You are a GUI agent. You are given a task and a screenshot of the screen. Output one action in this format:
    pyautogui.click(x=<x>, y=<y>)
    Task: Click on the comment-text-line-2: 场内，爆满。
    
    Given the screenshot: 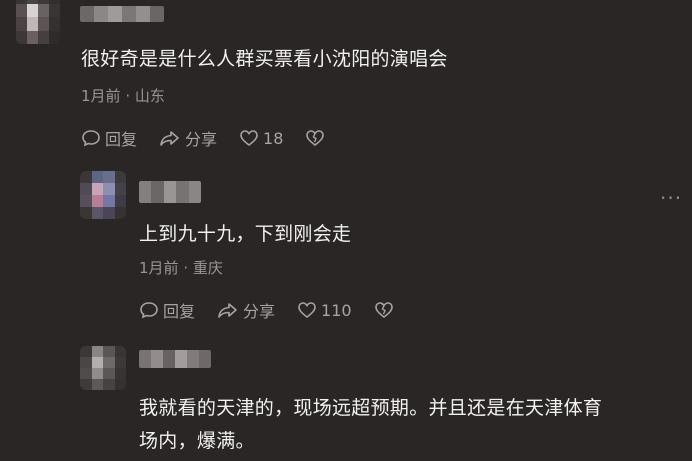 What is the action you would take?
    pyautogui.click(x=197, y=441)
    